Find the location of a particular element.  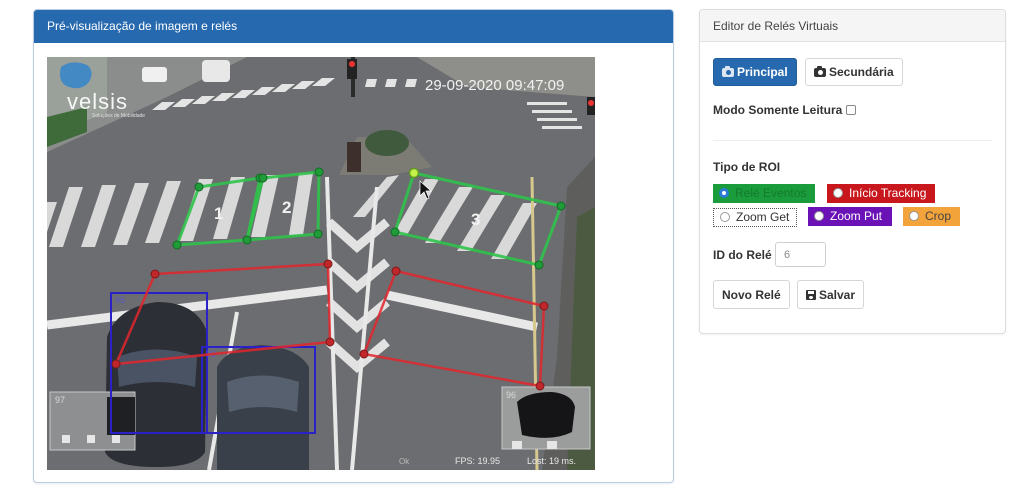

roi-option-crop: Crop is located at coordinates (931, 216).